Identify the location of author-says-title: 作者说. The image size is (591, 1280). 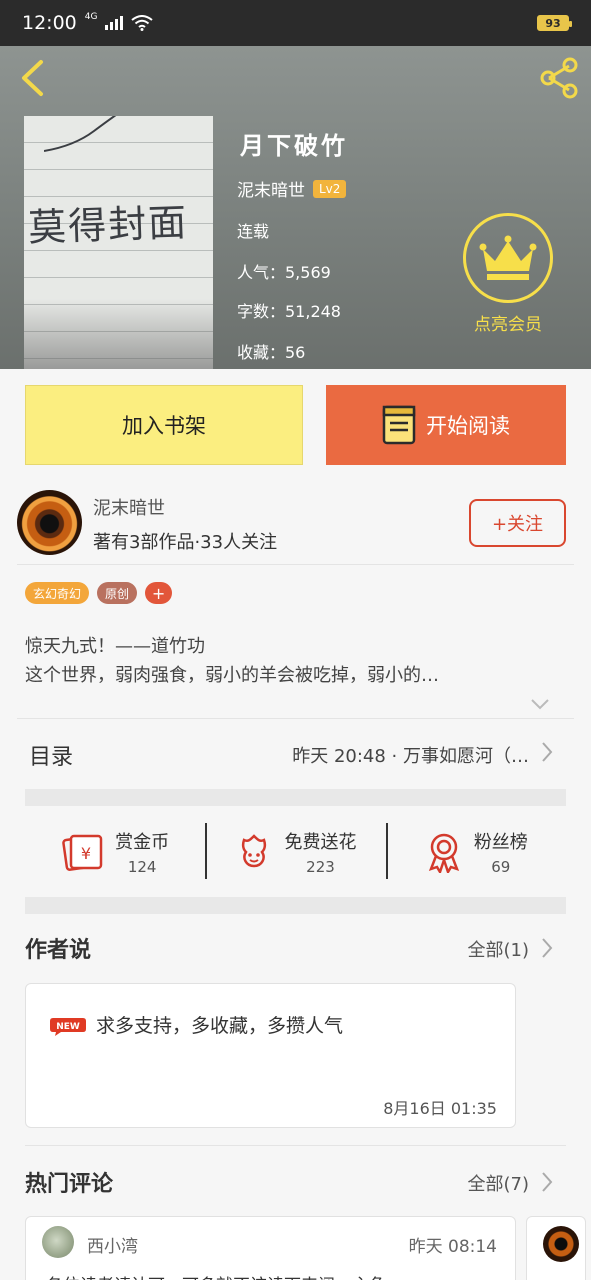
(58, 950).